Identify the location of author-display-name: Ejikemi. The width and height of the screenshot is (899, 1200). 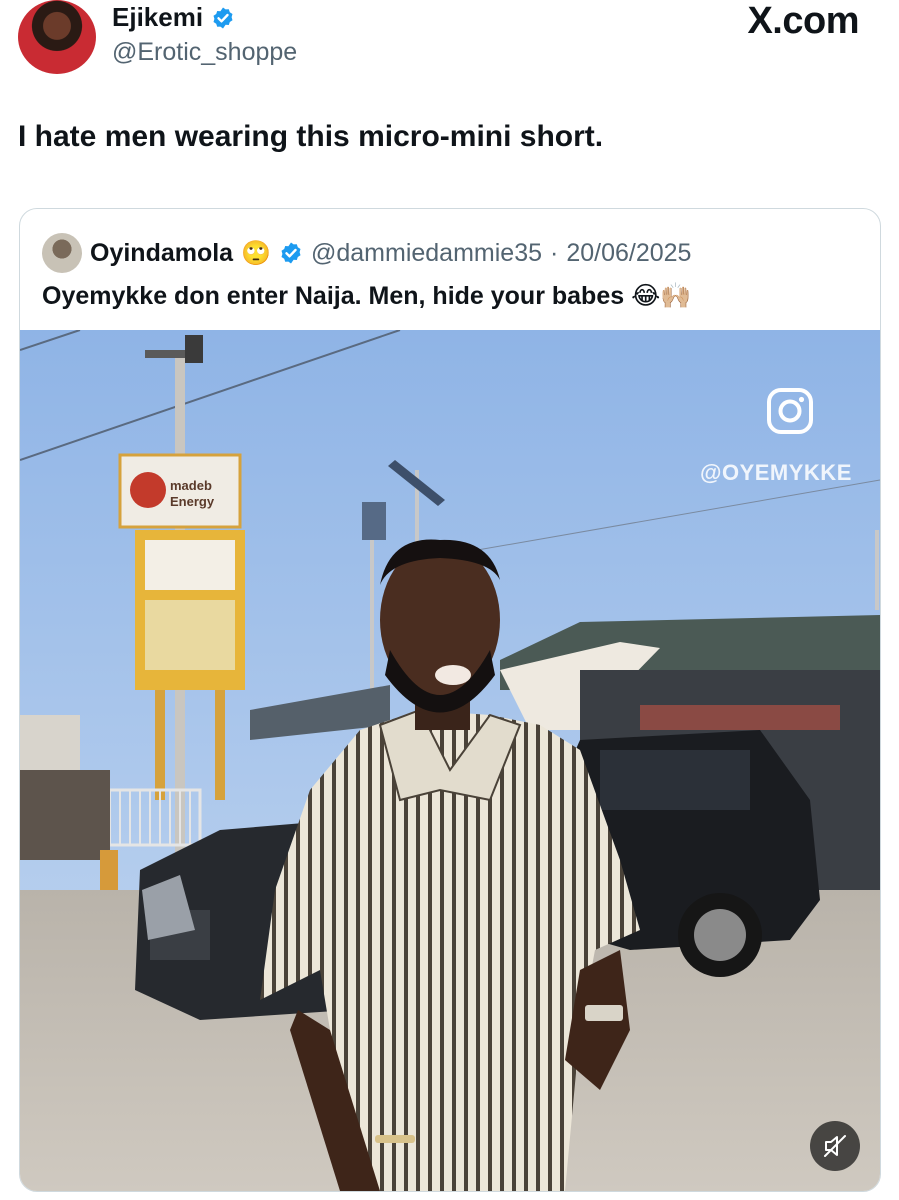
(157, 17).